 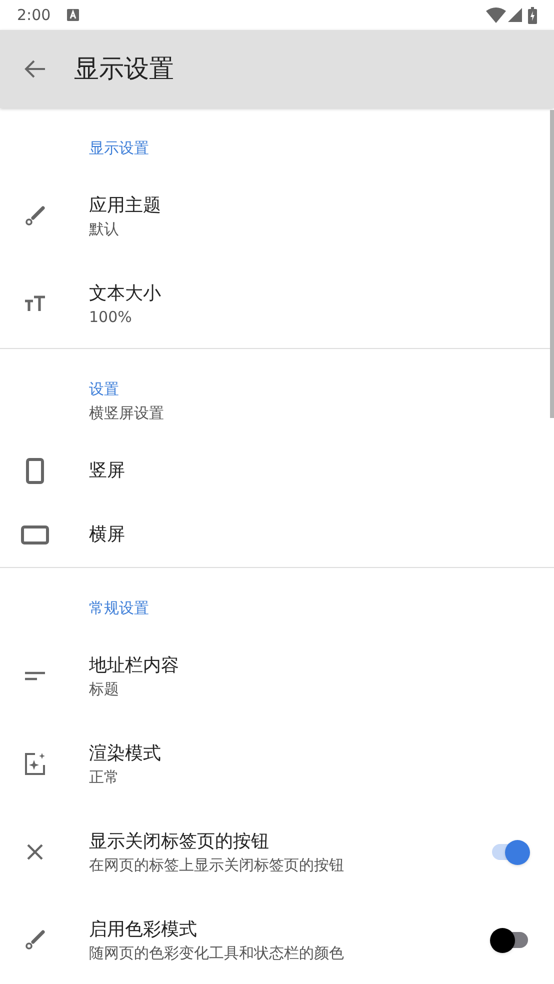 I want to click on item-summary: 在网页的标签上显示关闭标签页的按钮, so click(x=217, y=864).